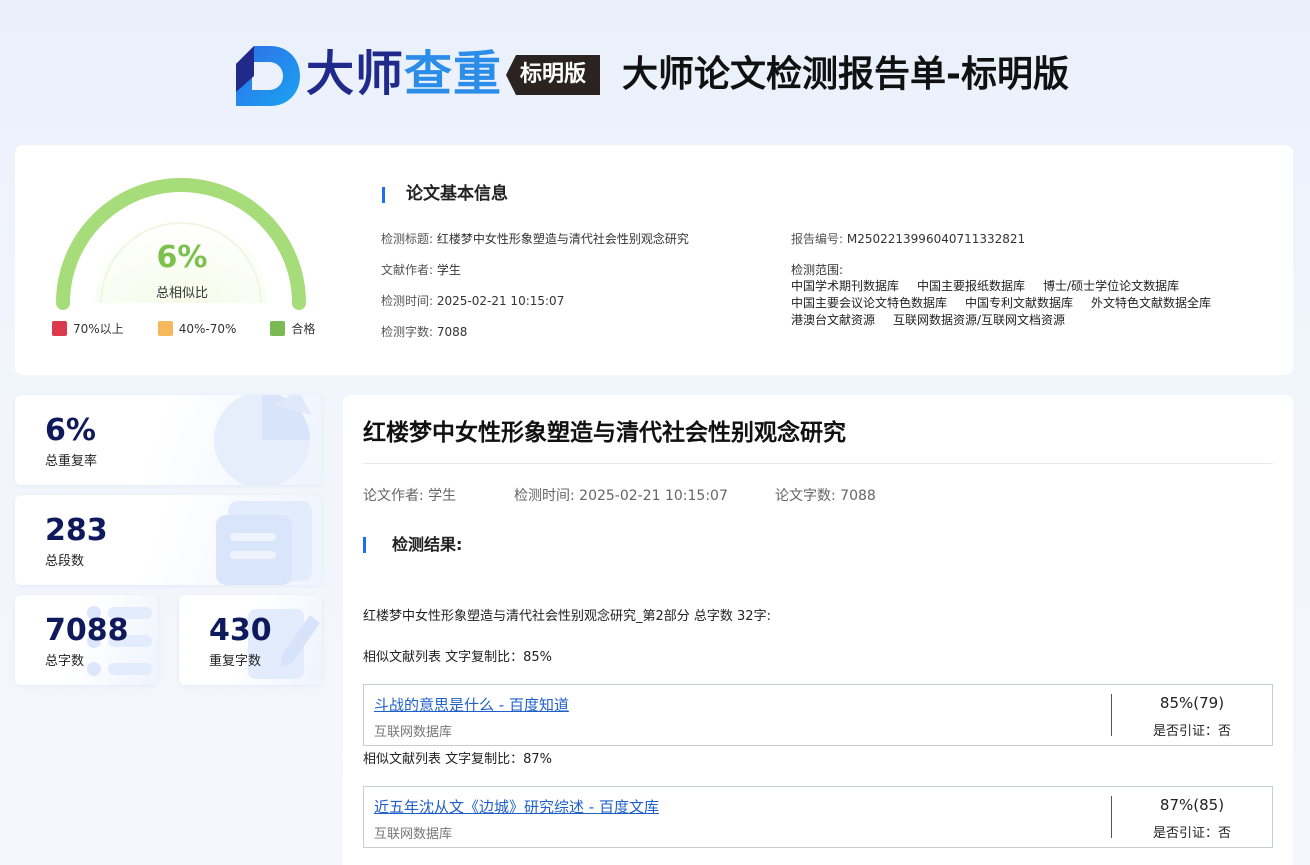  I want to click on stat-card-total-words: 7088 总字数, so click(86, 640).